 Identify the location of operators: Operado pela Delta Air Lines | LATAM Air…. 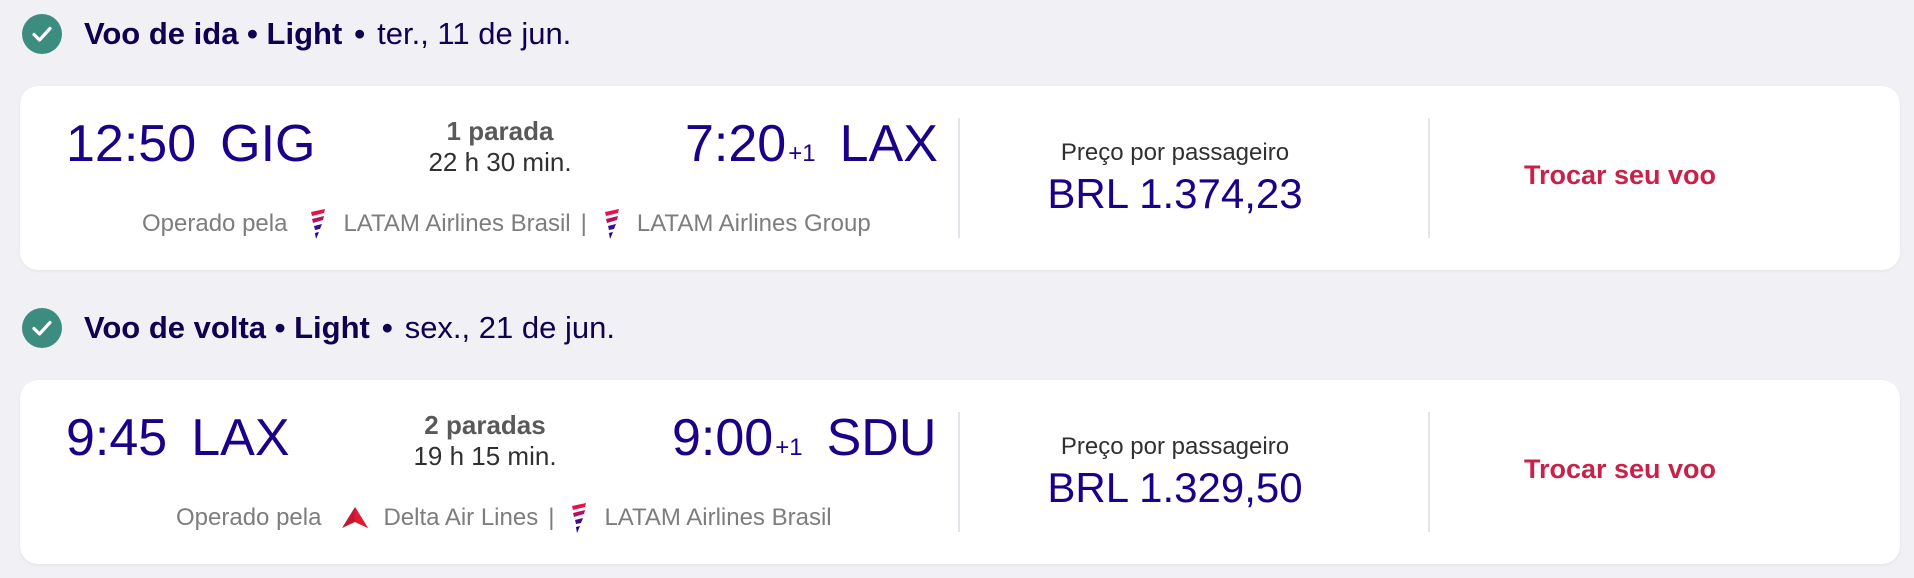
(504, 518).